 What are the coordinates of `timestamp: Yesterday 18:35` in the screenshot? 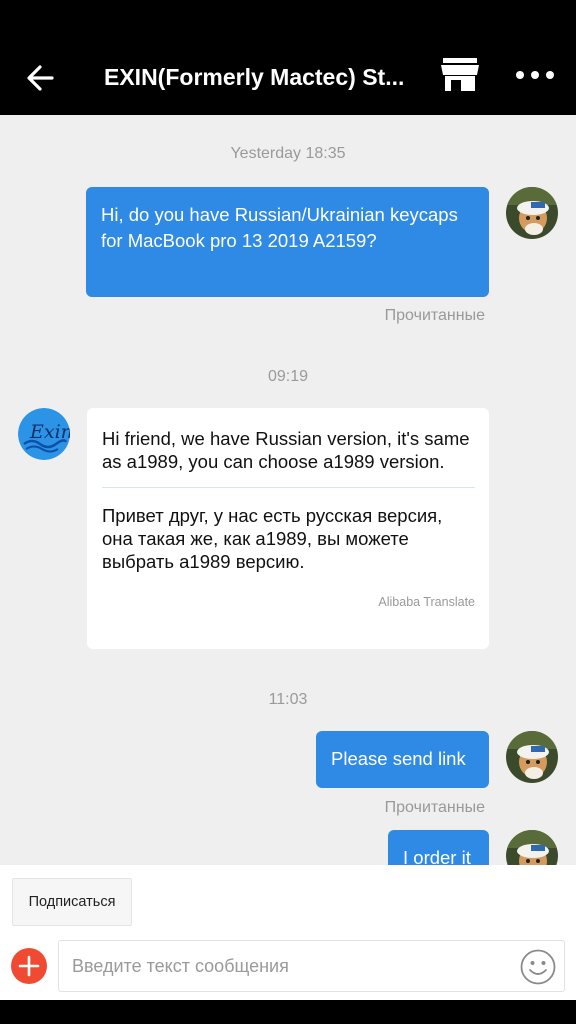 It's located at (288, 153).